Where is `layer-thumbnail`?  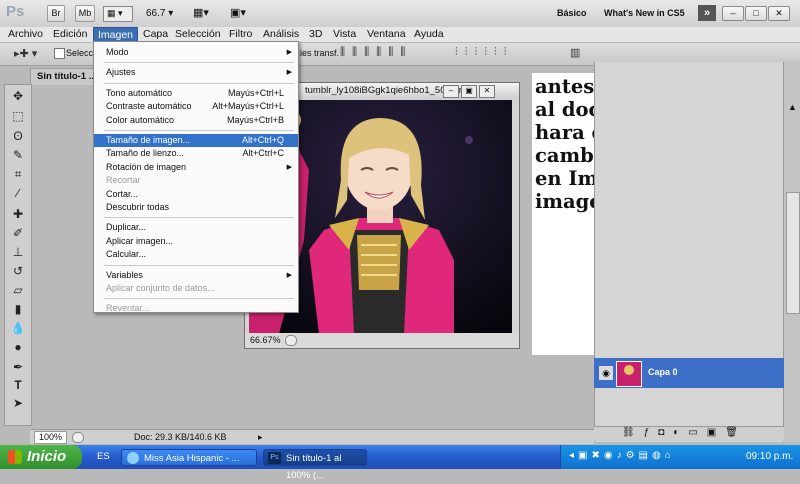
layer-thumbnail is located at coordinates (629, 374).